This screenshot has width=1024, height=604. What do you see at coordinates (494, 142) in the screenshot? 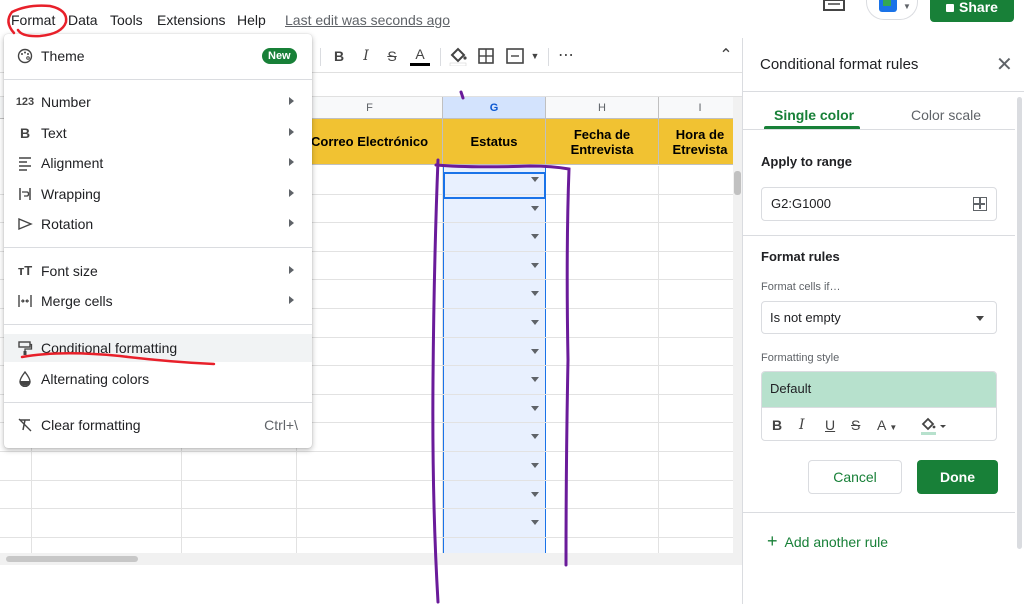
I see `header-cell-estatus: Estatus` at bounding box center [494, 142].